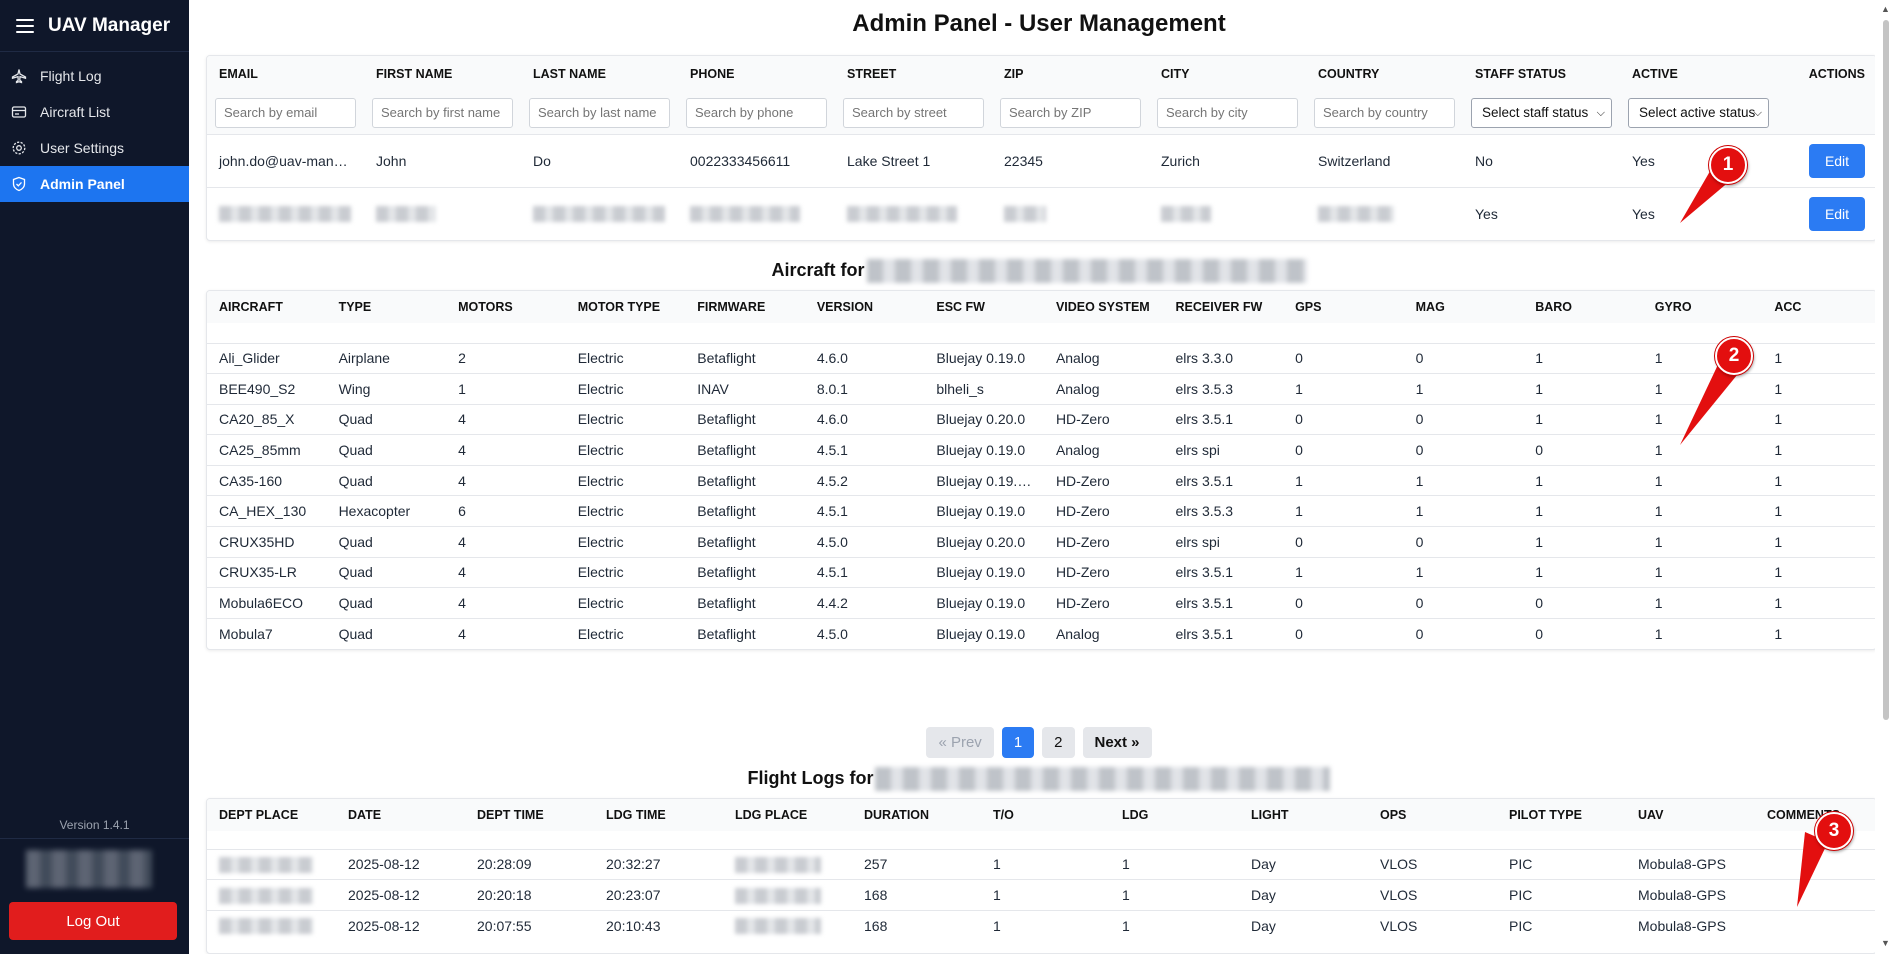  Describe the element at coordinates (267, 511) in the screenshot. I see `table-cell: CA_HEX_130` at that location.